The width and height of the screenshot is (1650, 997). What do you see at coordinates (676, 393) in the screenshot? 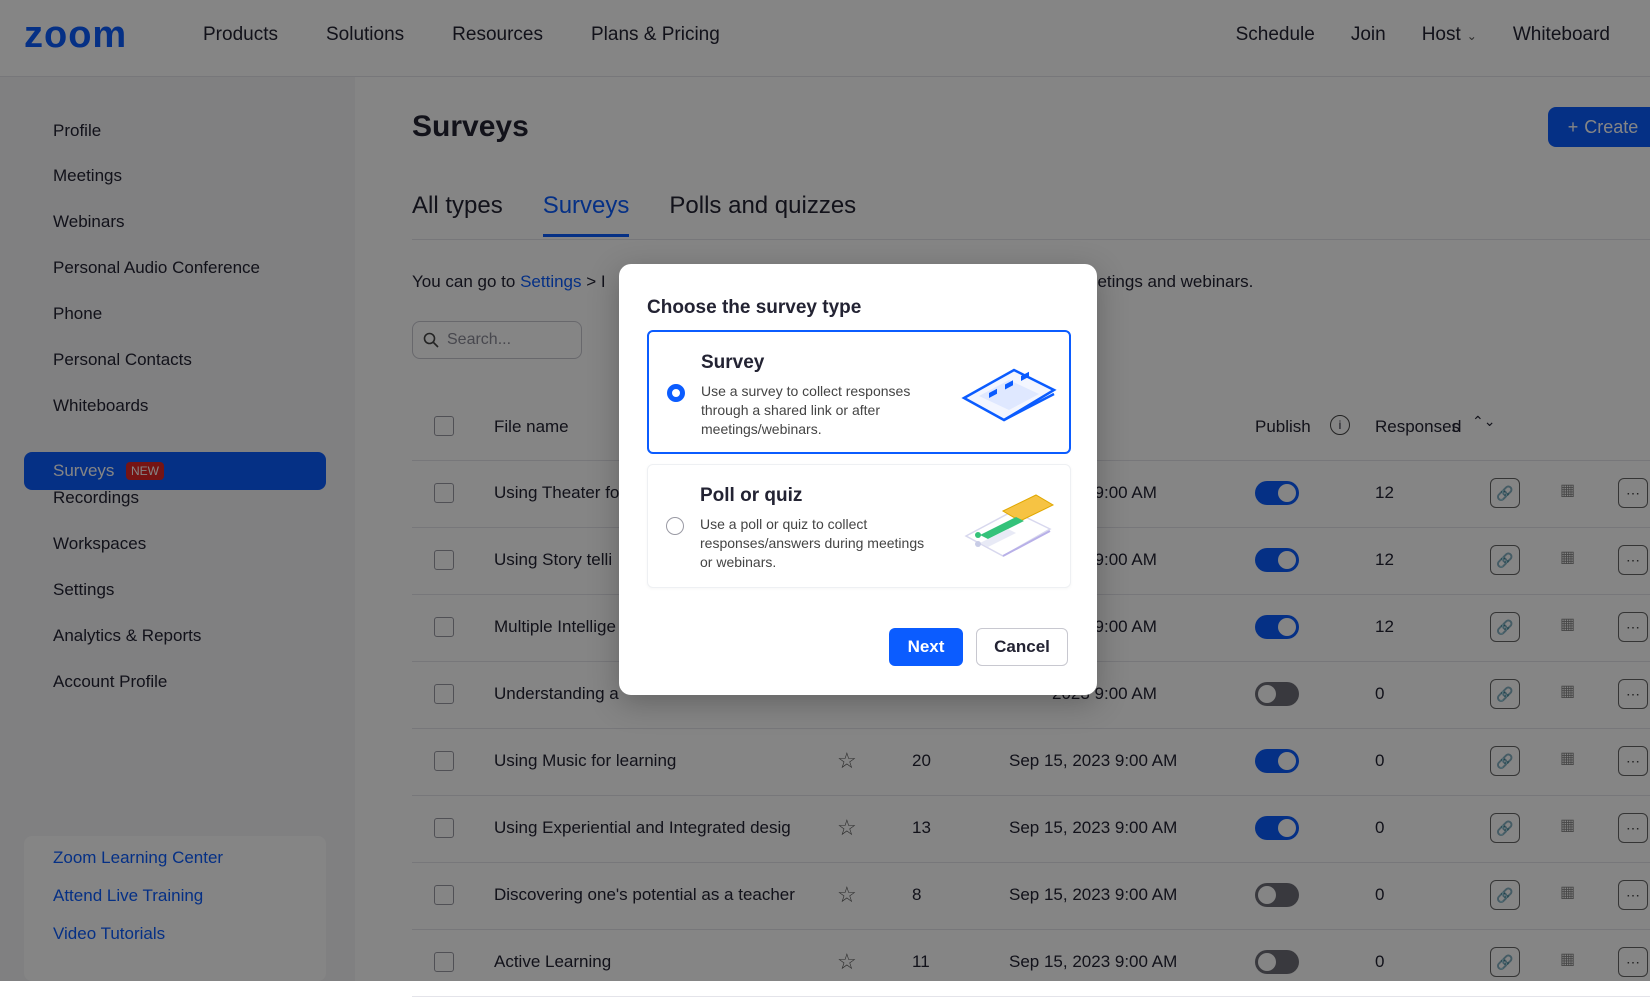
I see `radio-survey` at bounding box center [676, 393].